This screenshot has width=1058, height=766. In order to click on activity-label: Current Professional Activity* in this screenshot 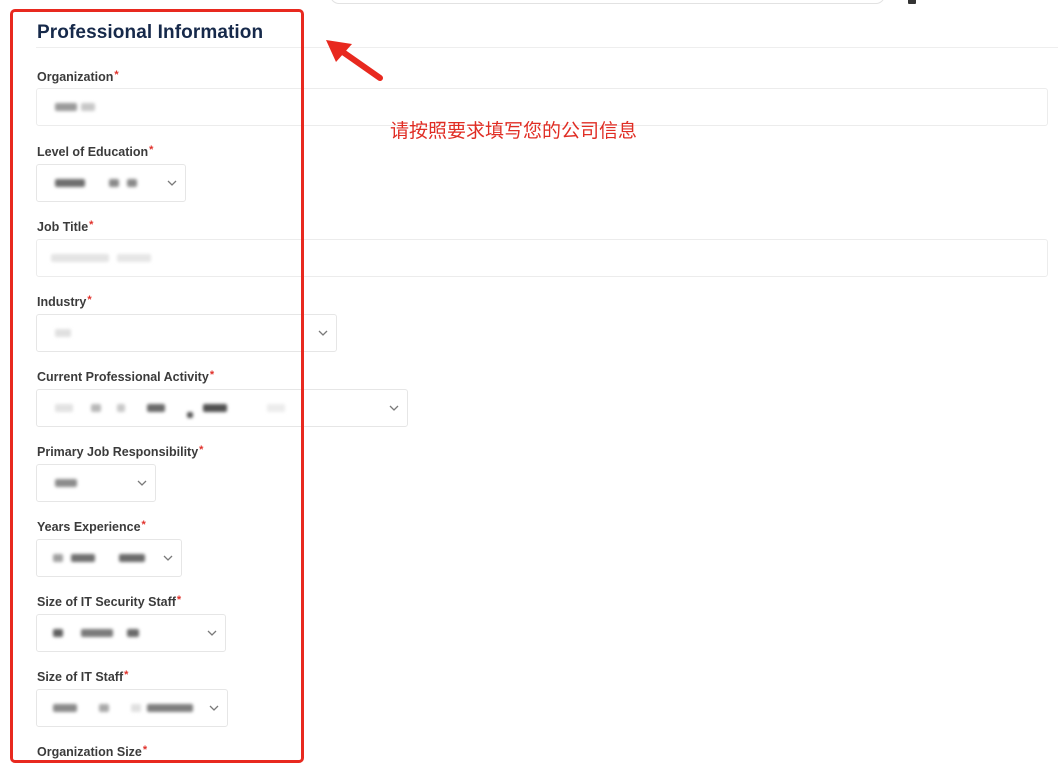, I will do `click(125, 376)`.